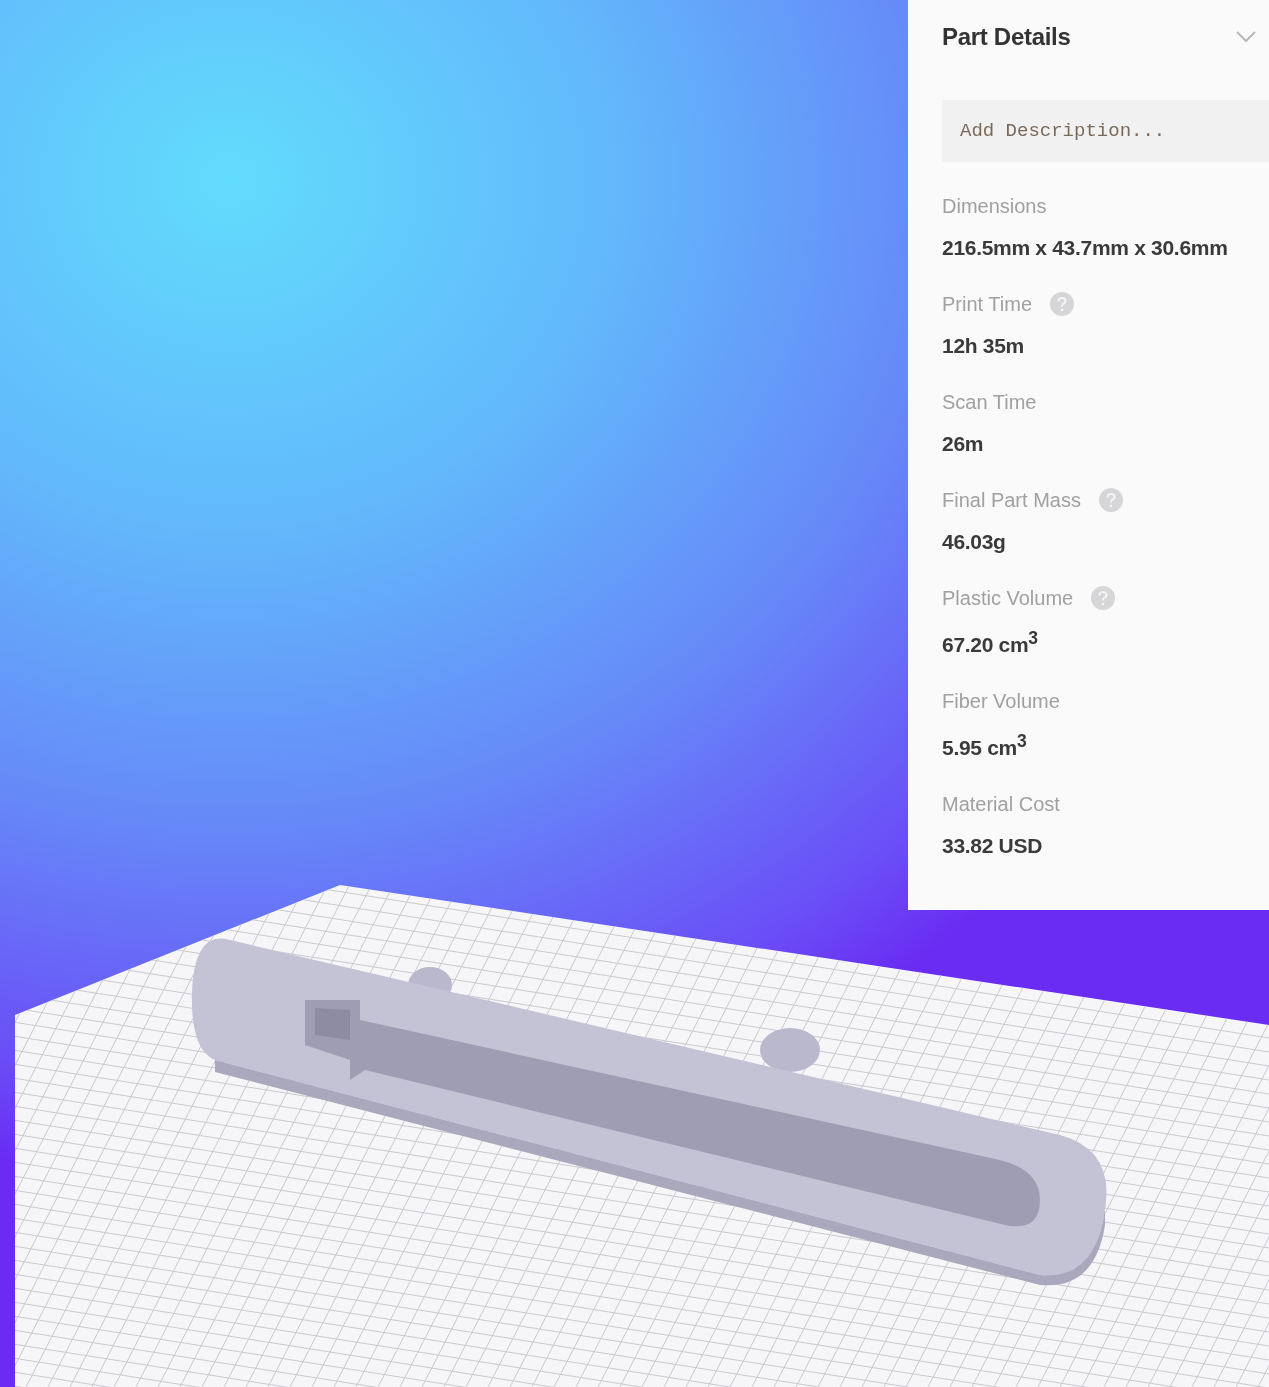 This screenshot has width=1269, height=1387. What do you see at coordinates (994, 206) in the screenshot?
I see `field-label: Dimensions` at bounding box center [994, 206].